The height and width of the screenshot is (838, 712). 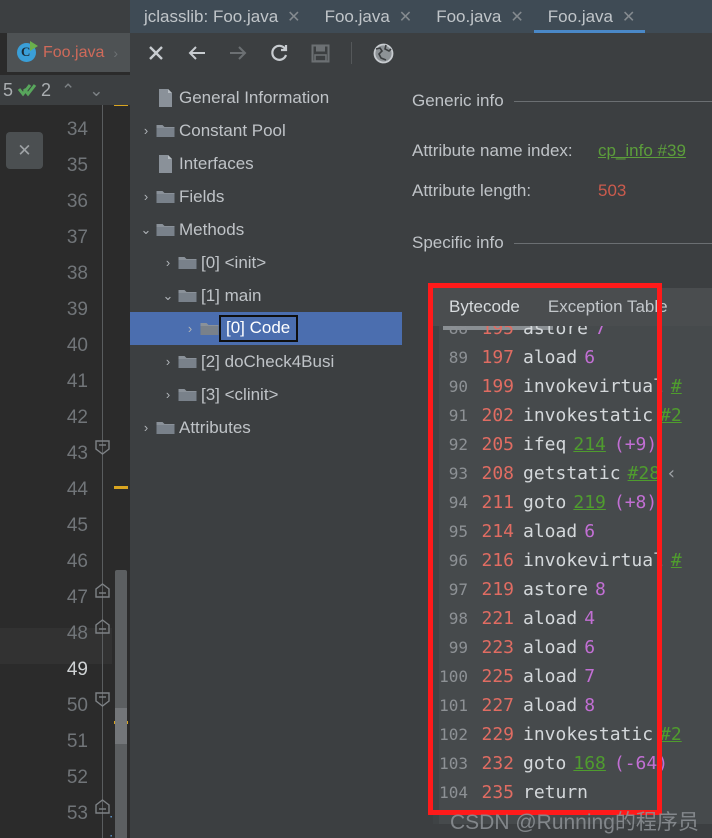 I want to click on attribute-name-index-value: cp_info #39, so click(x=642, y=151).